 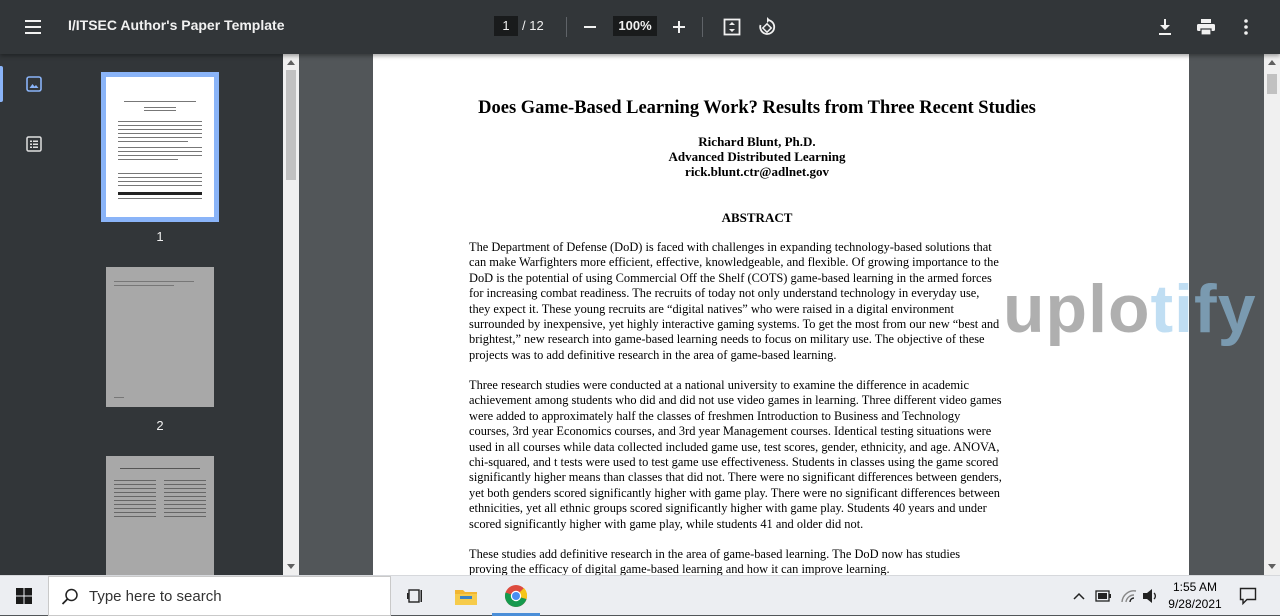 I want to click on watermark-text: uplo, so click(x=1077, y=309).